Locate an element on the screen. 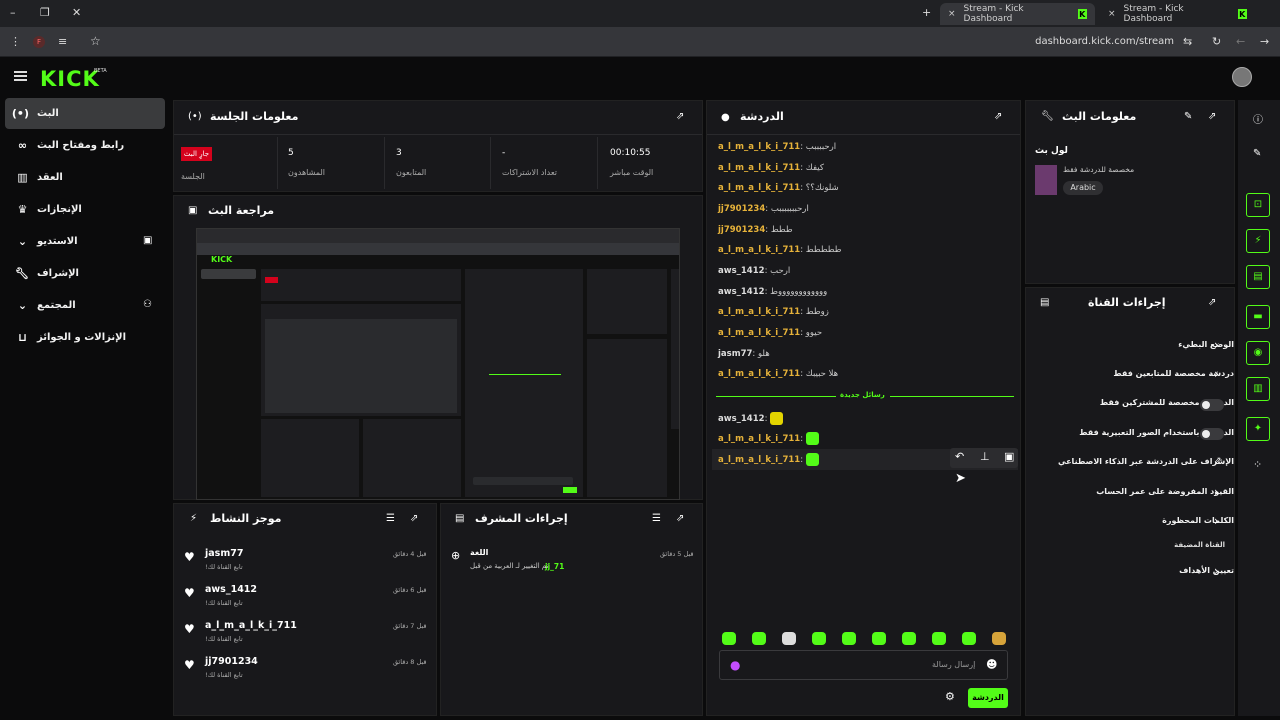  chat-send-button: الدردشة is located at coordinates (988, 698).